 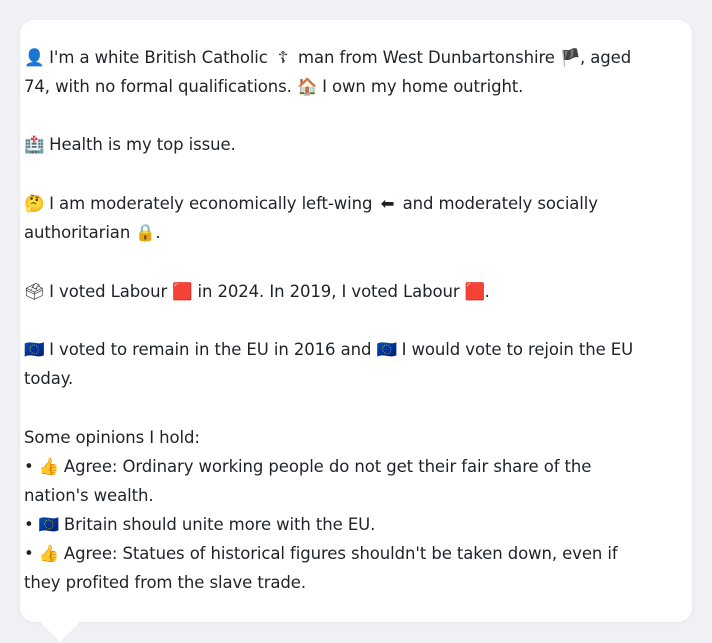 What do you see at coordinates (307, 86) in the screenshot?
I see `house-icon: 🏠` at bounding box center [307, 86].